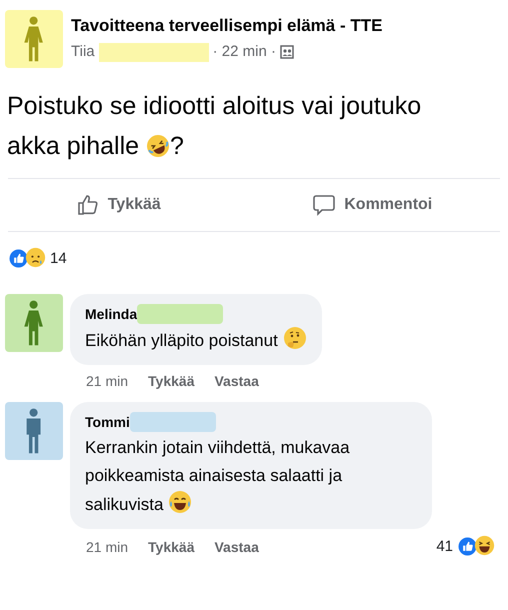 This screenshot has height=610, width=508. What do you see at coordinates (158, 146) in the screenshot?
I see `rofl-emoji-icon` at bounding box center [158, 146].